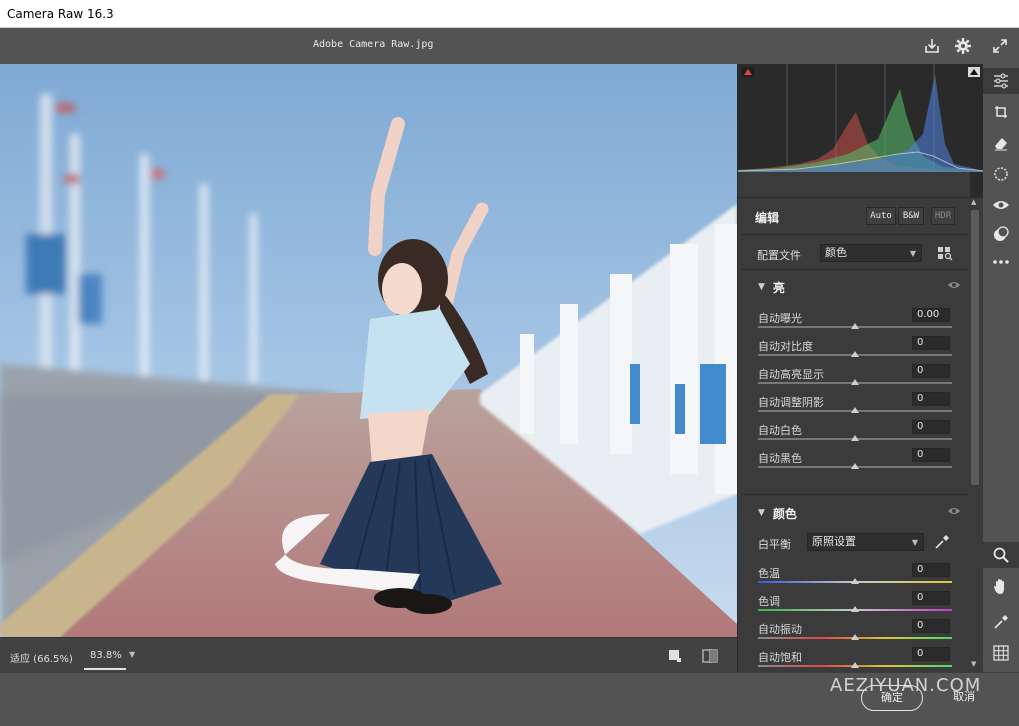  I want to click on edit-icon, so click(1001, 81).